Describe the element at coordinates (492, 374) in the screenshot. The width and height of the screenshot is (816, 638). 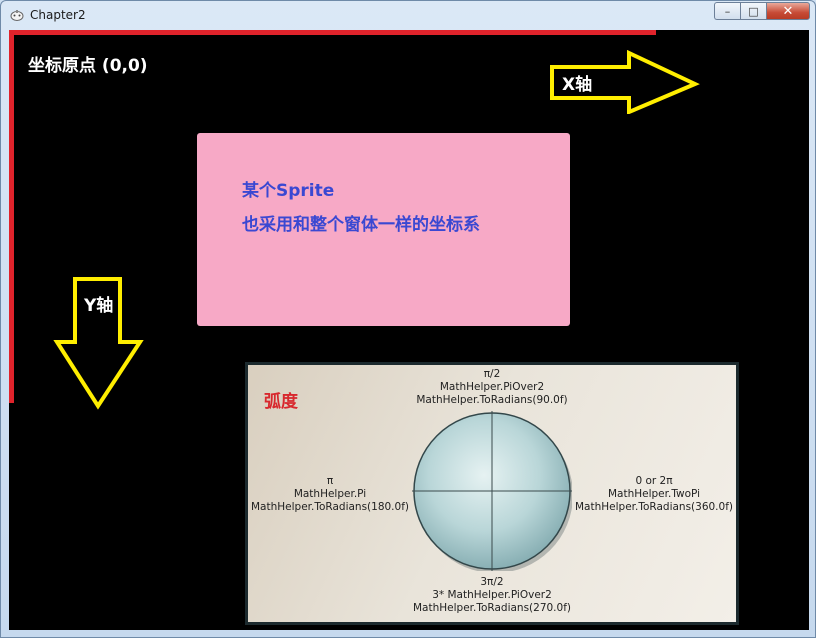
I see `label-pi-over-2-symbol: π/2` at that location.